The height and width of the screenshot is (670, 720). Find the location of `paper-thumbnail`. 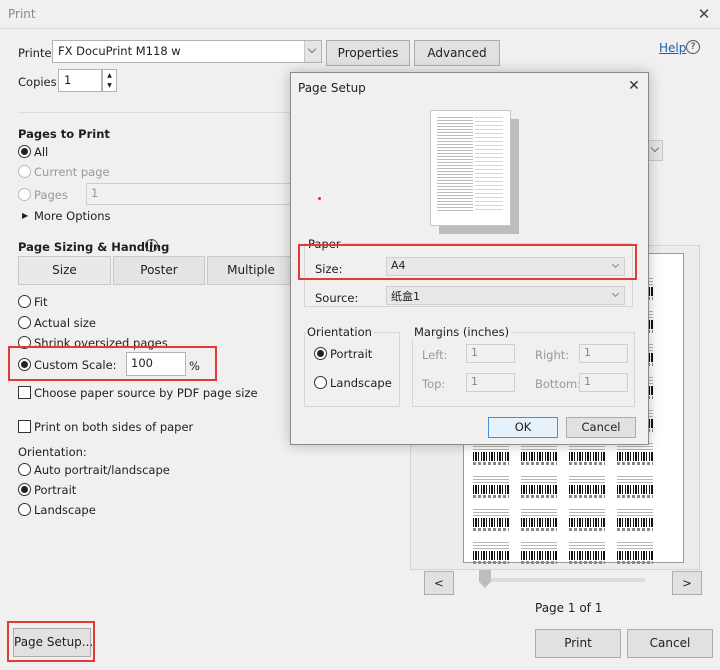

paper-thumbnail is located at coordinates (470, 168).